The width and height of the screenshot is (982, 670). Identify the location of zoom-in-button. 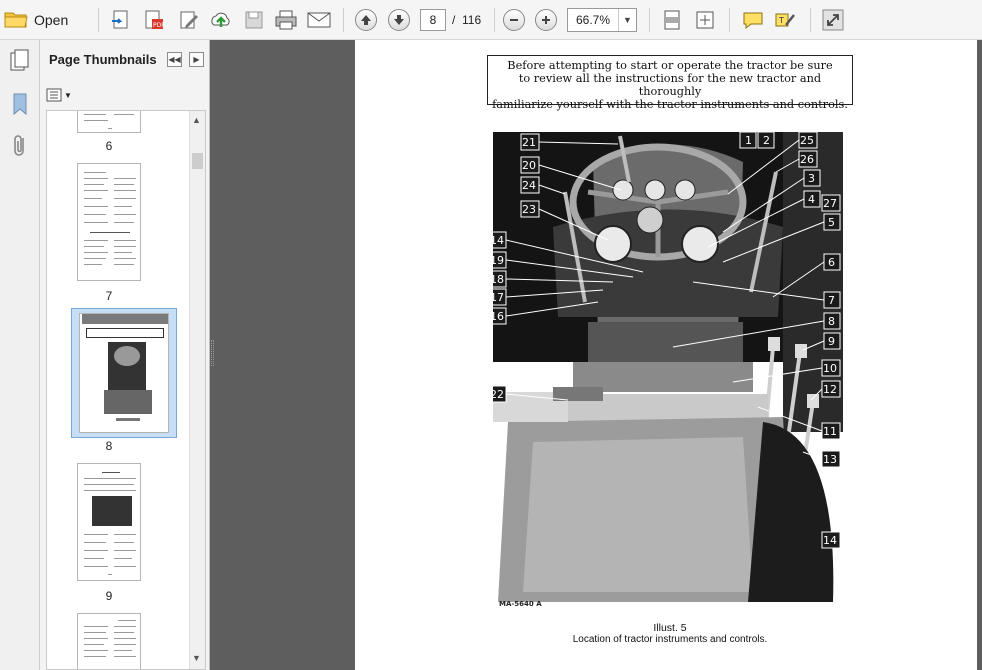
(546, 20).